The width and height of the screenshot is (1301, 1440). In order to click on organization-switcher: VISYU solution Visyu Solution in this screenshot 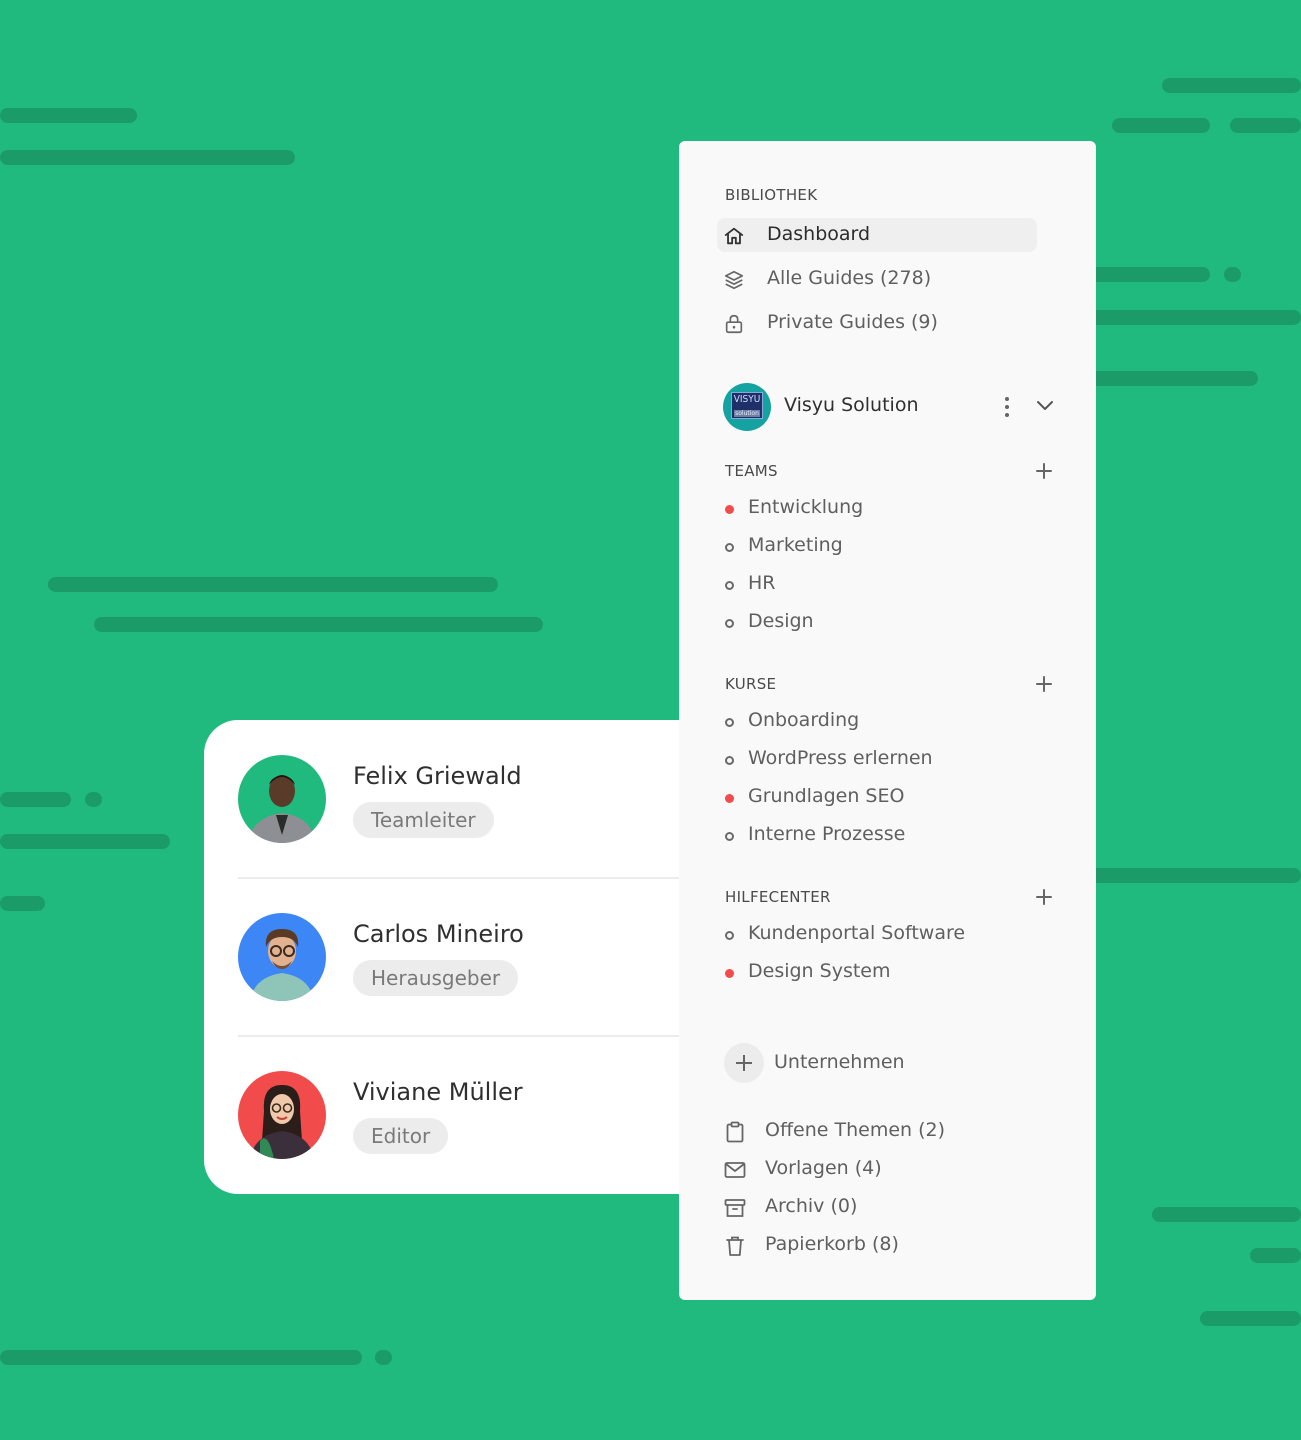, I will do `click(893, 407)`.